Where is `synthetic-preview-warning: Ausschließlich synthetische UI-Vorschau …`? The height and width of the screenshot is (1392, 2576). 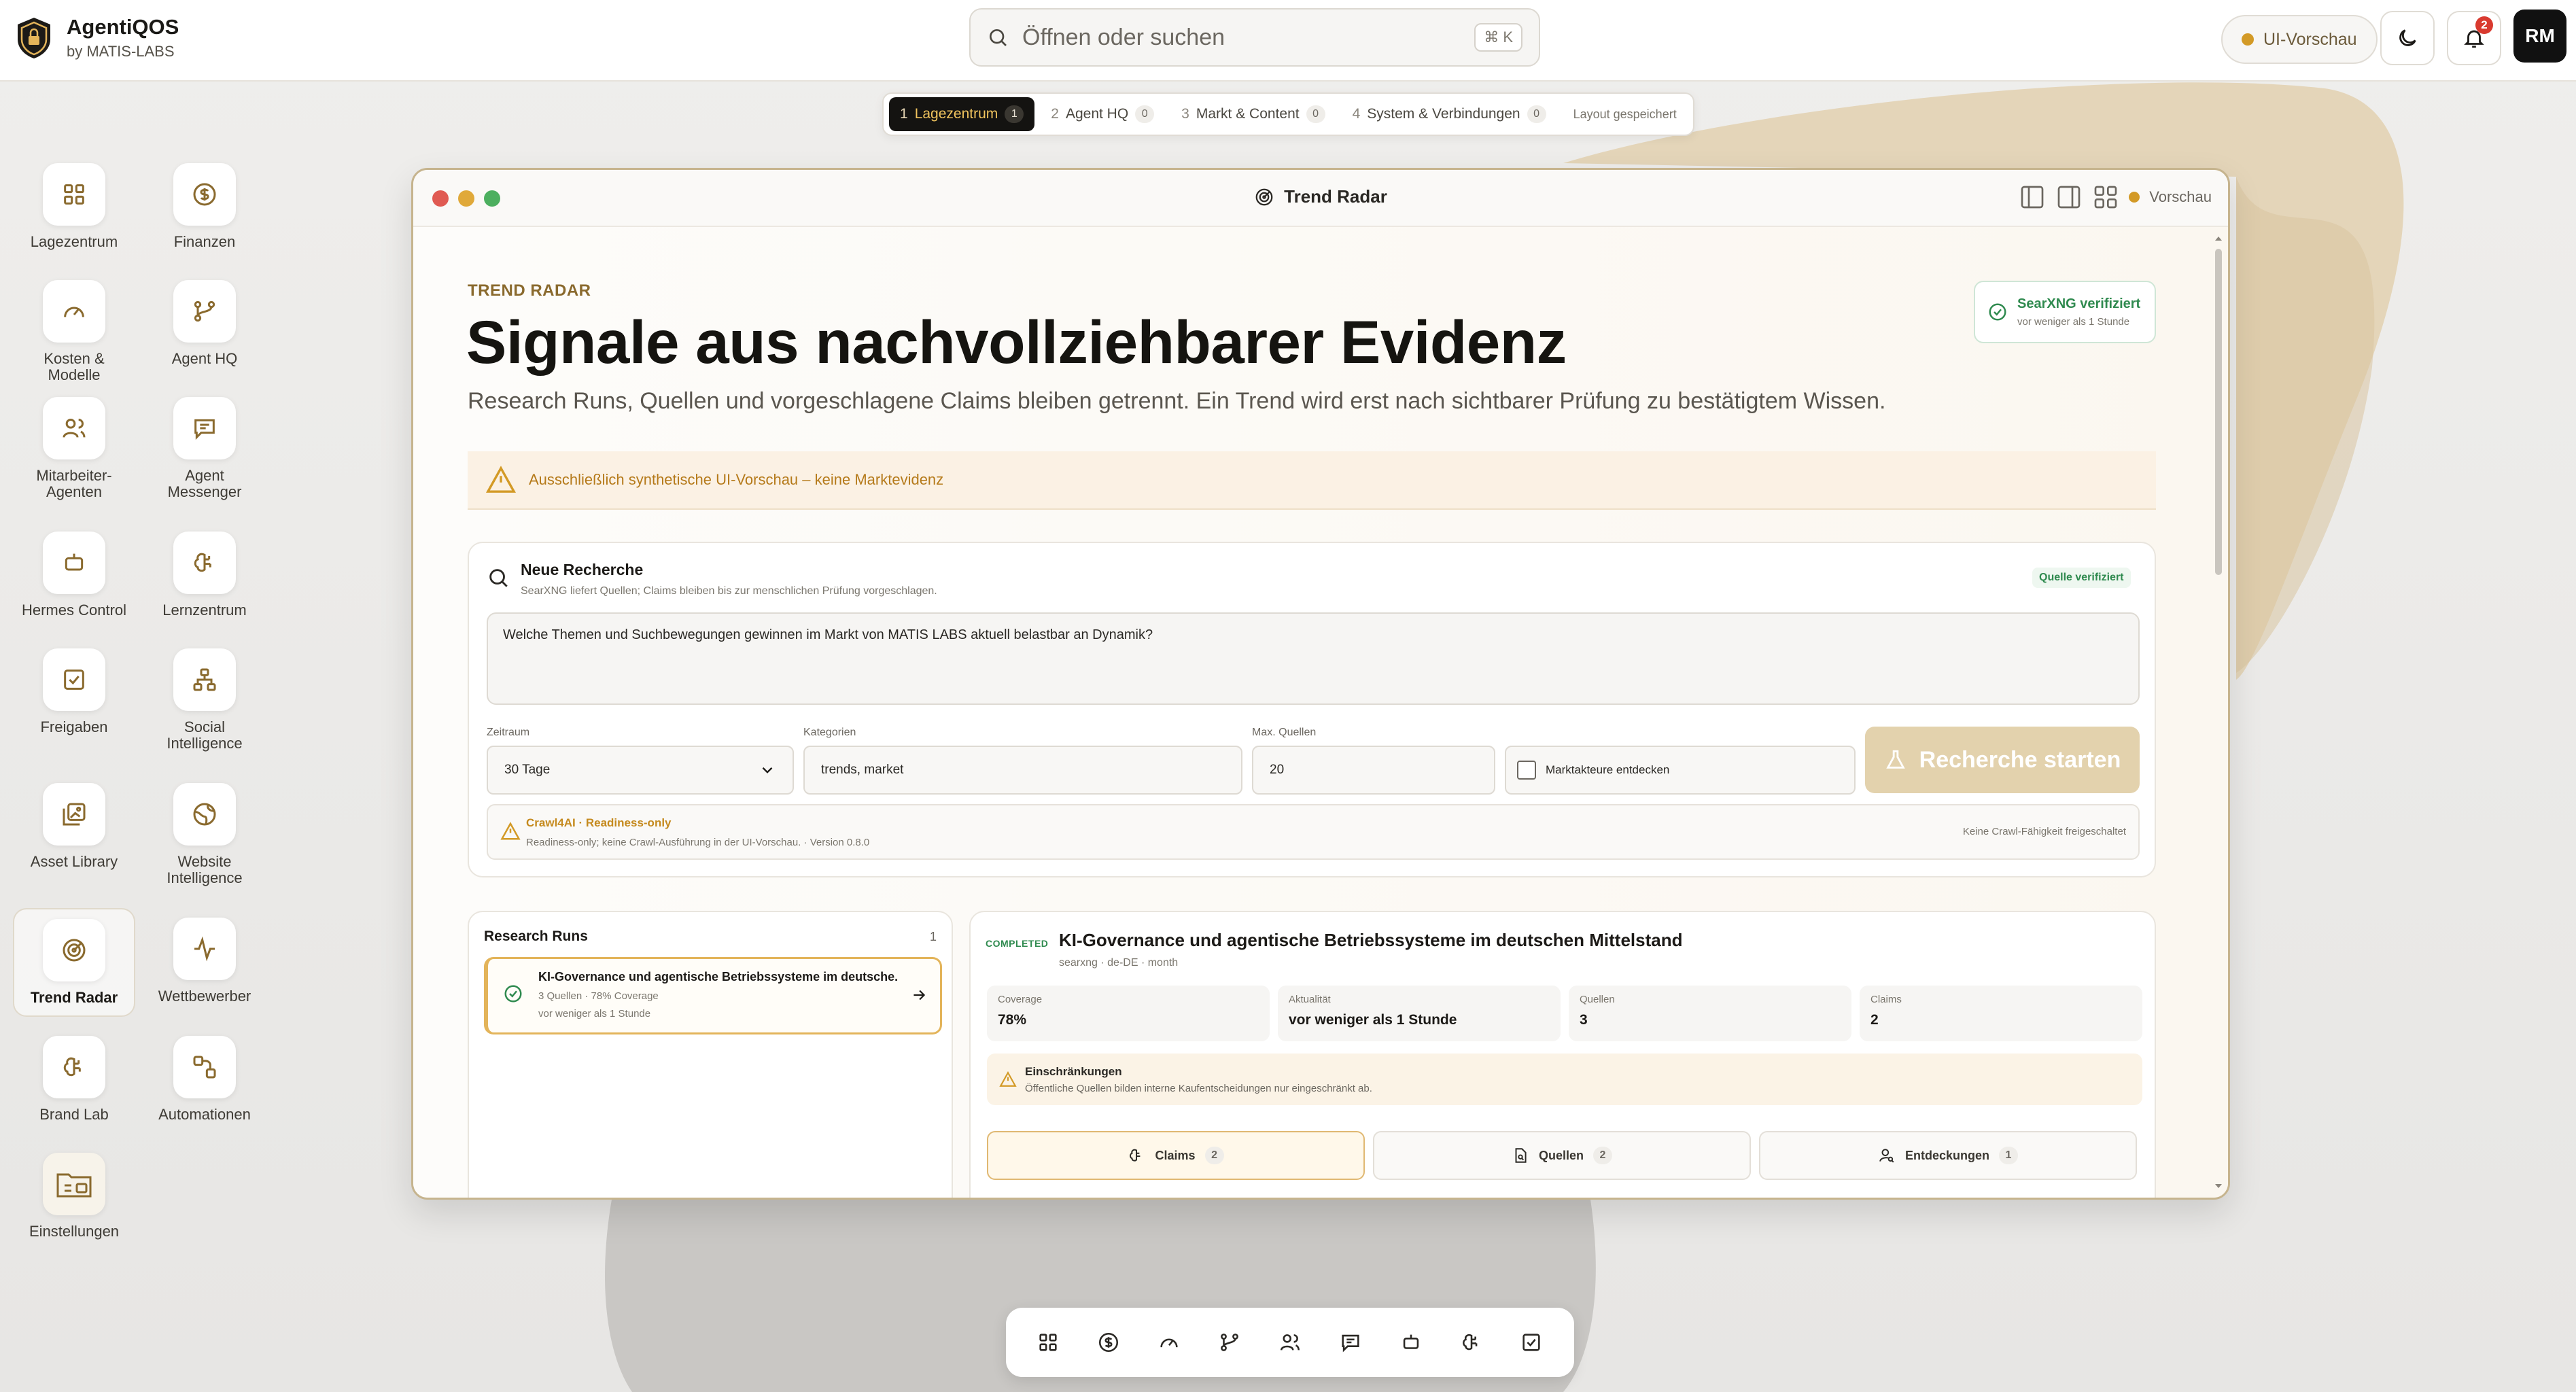 synthetic-preview-warning: Ausschließlich synthetische UI-Vorschau … is located at coordinates (1312, 480).